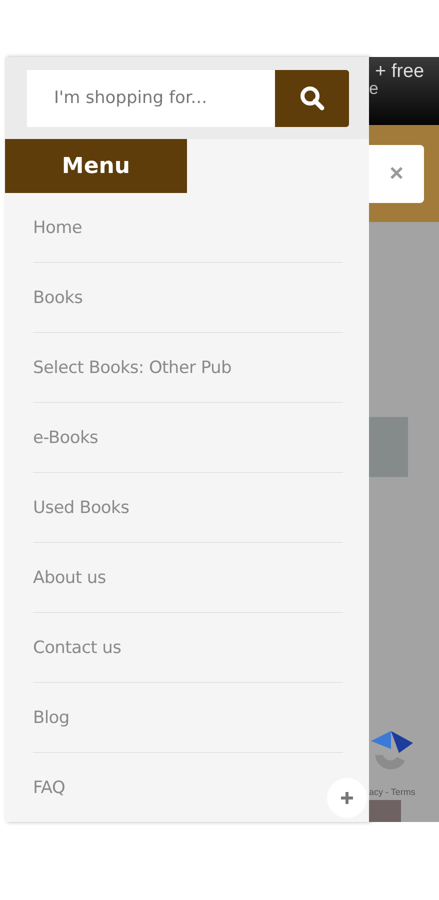 The image size is (439, 900). Describe the element at coordinates (69, 578) in the screenshot. I see `menu-item: About us` at that location.